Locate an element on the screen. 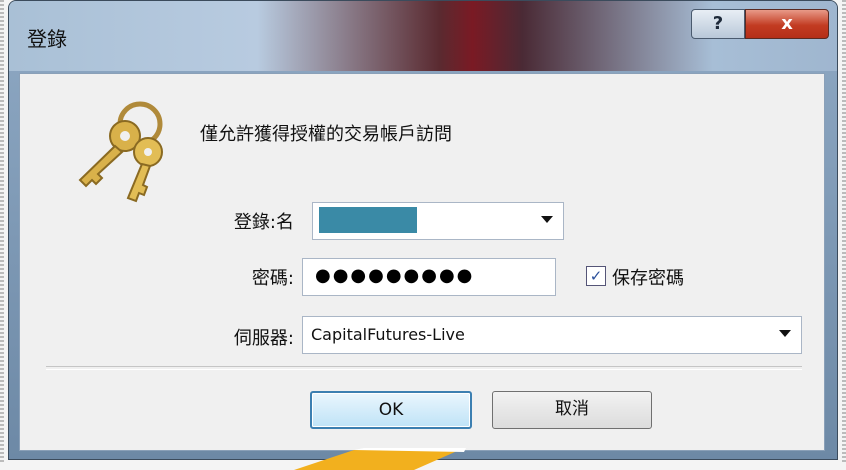 The width and height of the screenshot is (846, 470). login-name-combo is located at coordinates (438, 221).